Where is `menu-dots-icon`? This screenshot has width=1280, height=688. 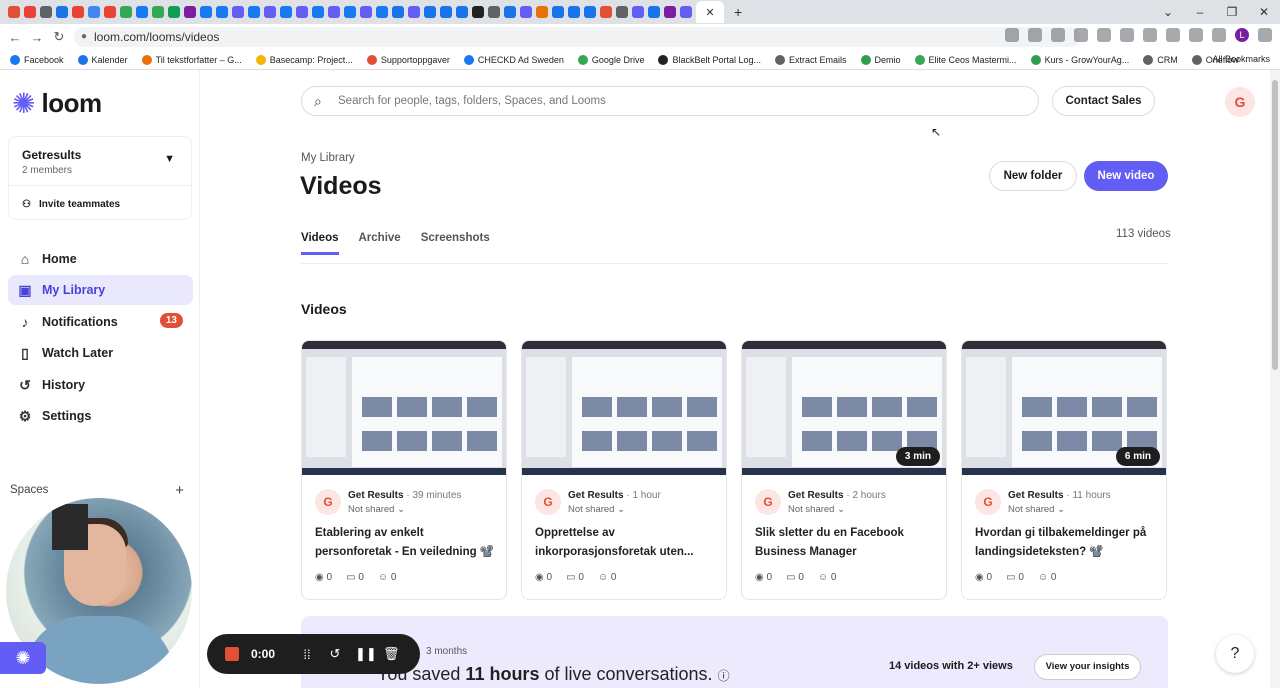
menu-dots-icon is located at coordinates (1265, 35).